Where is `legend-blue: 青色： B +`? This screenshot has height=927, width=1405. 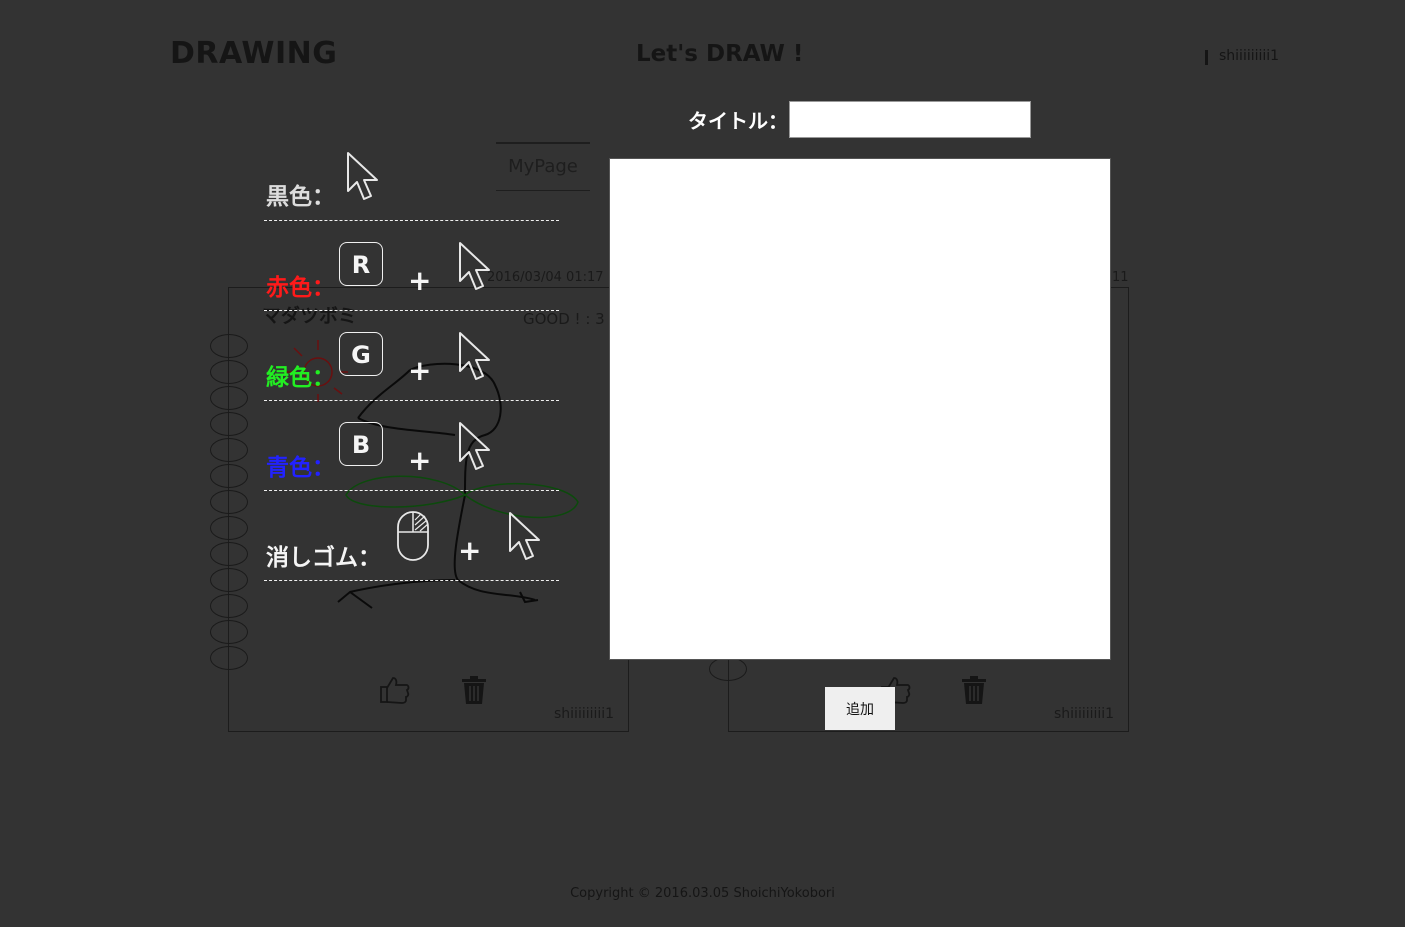
legend-blue: 青色： B + is located at coordinates (411, 455).